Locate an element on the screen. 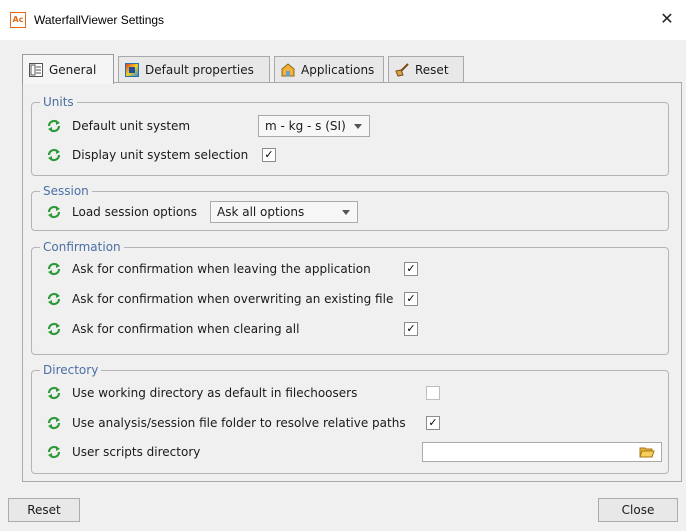  scripts-dir-field is located at coordinates (542, 452).